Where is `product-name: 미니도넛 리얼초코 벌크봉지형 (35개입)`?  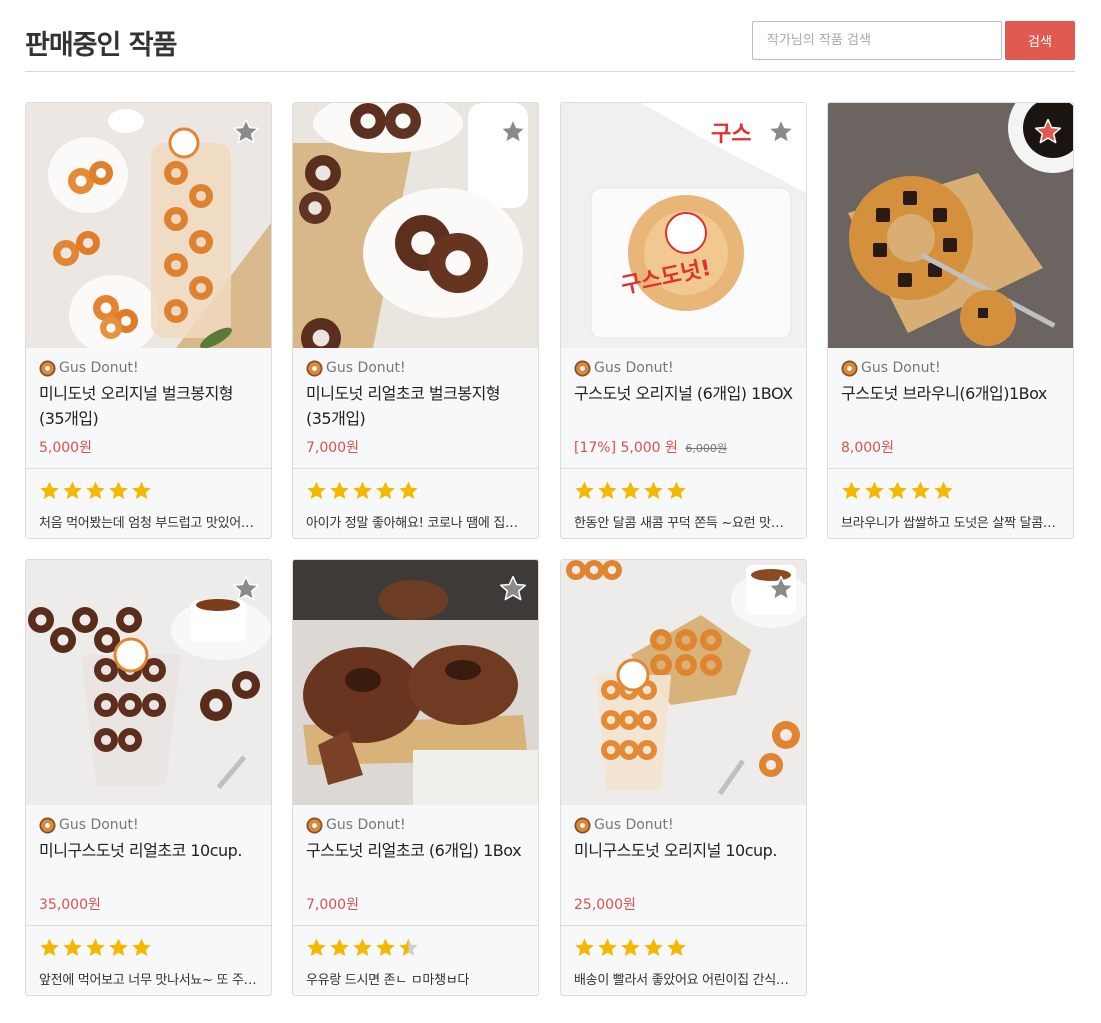 product-name: 미니도넛 리얼초코 벌크봉지형 (35개입) is located at coordinates (415, 407).